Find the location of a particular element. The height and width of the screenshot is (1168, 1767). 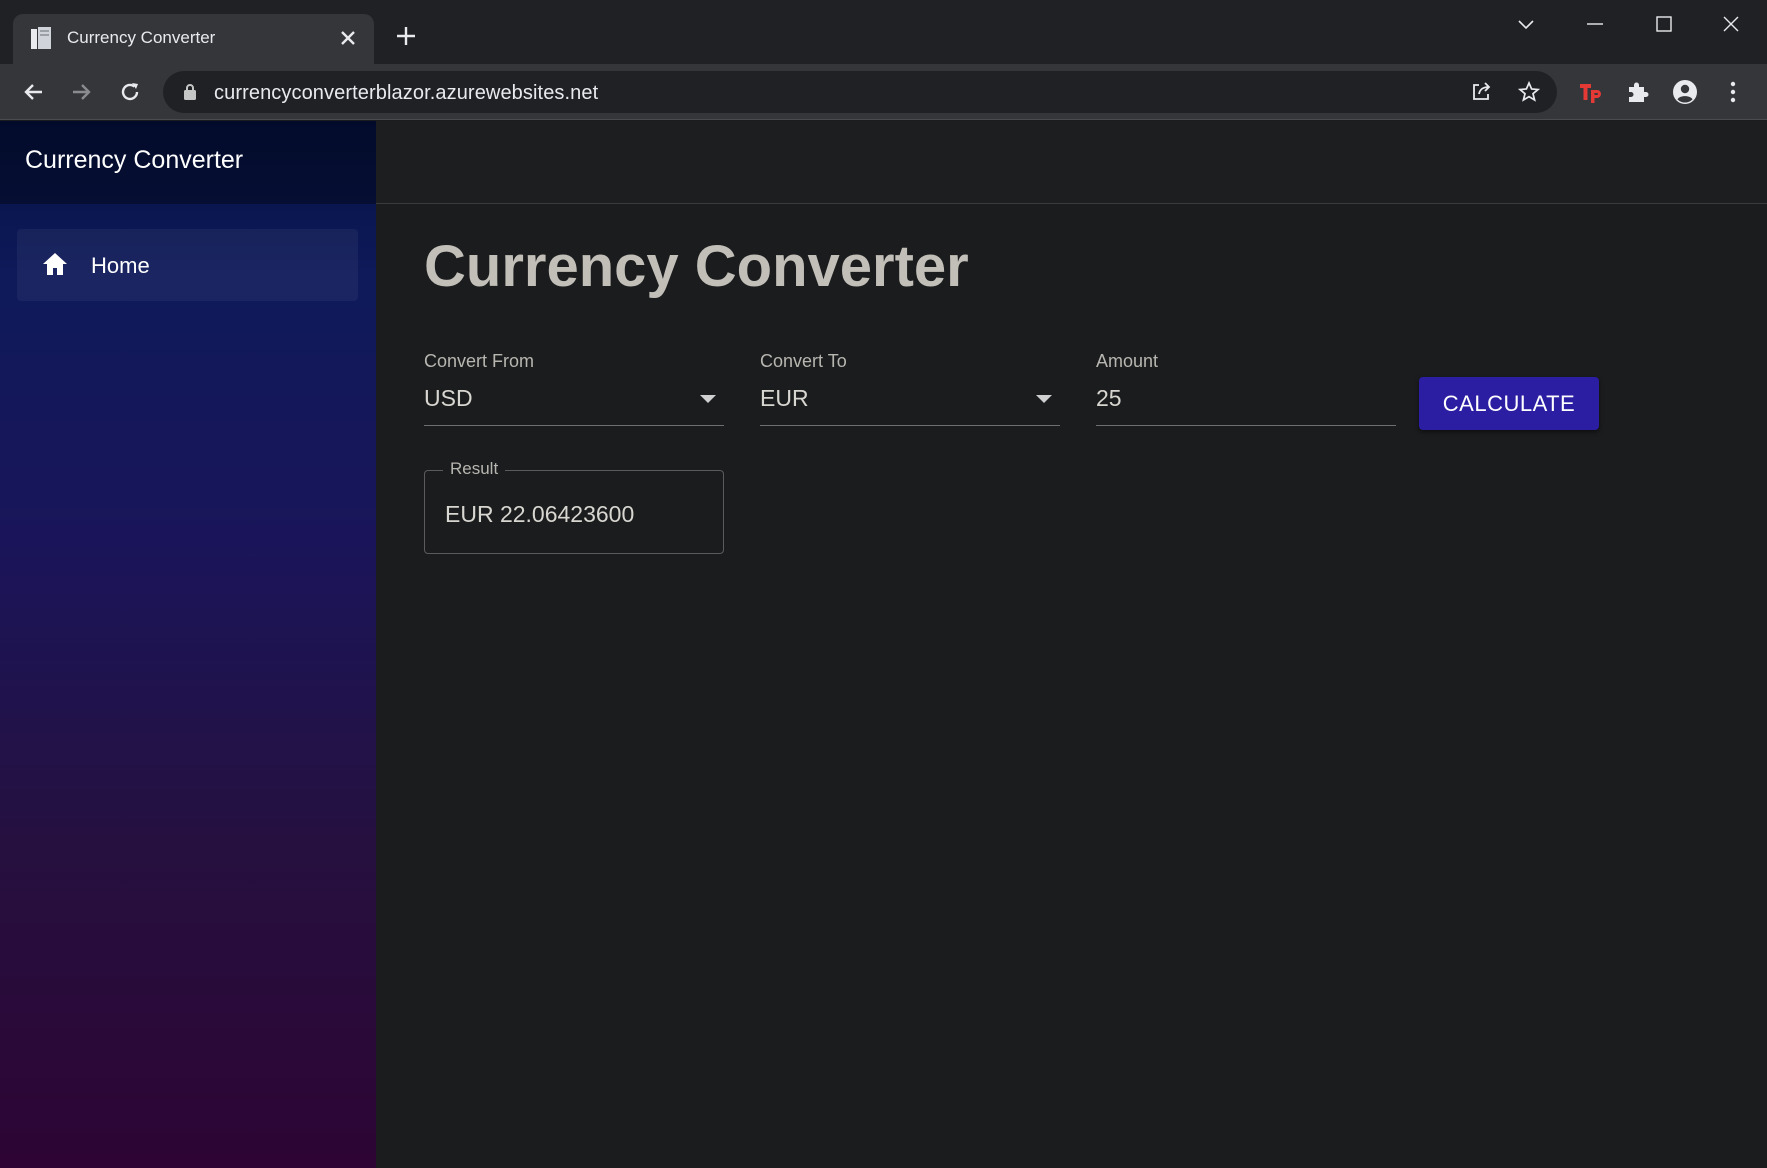

minimize-icon is located at coordinates (1595, 25).